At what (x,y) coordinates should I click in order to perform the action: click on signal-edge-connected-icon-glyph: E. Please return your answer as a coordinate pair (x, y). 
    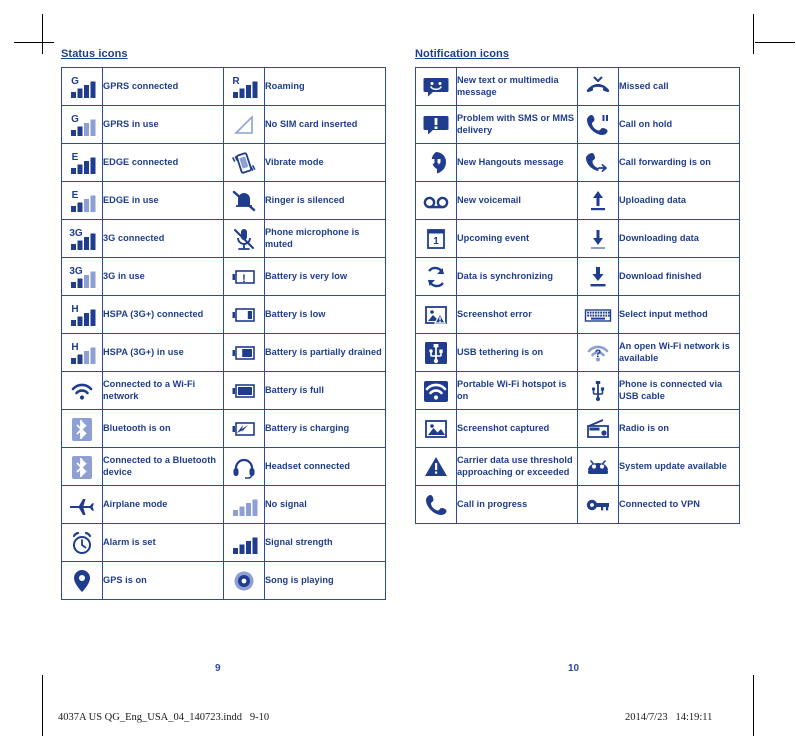
    Looking at the image, I should click on (82, 163).